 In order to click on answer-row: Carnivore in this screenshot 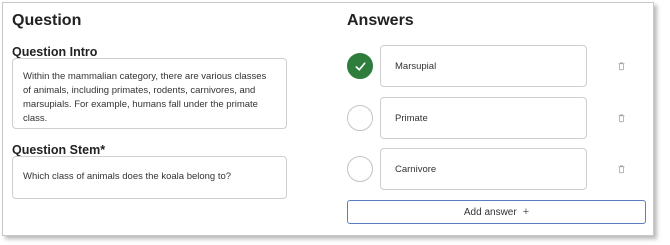, I will do `click(497, 169)`.